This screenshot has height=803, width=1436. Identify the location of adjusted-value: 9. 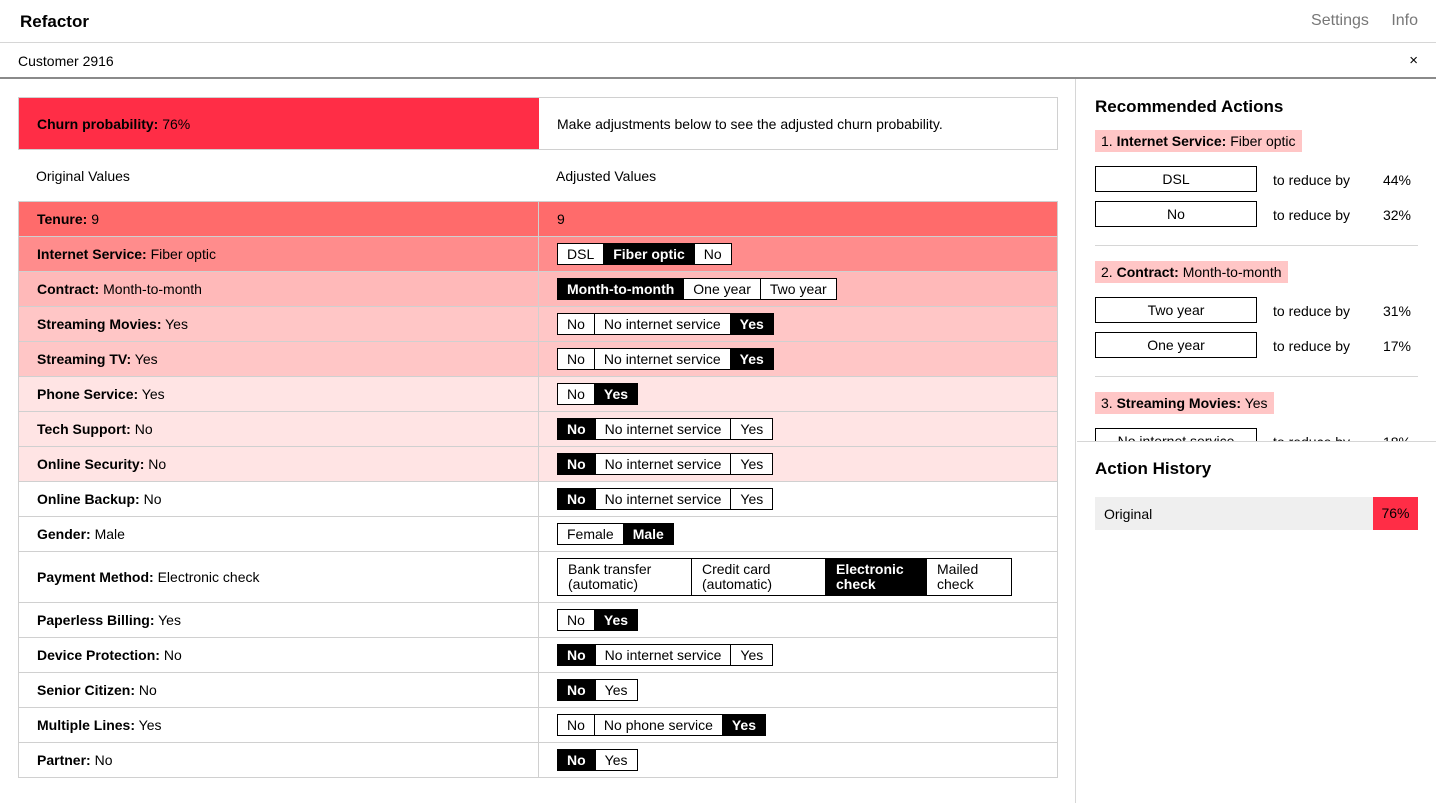
(561, 219).